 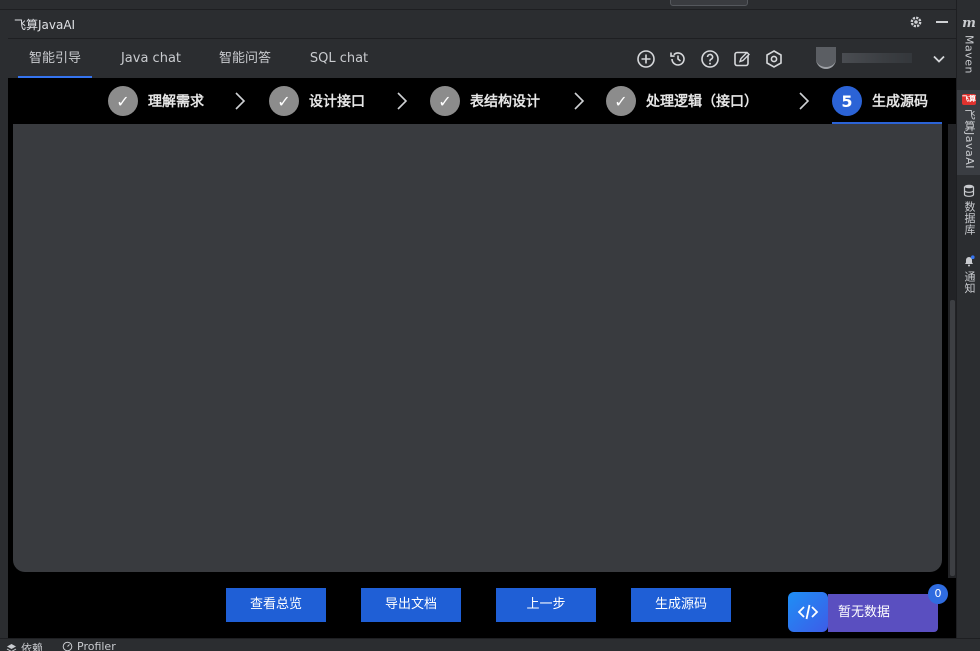 I want to click on add-icon, so click(x=646, y=59).